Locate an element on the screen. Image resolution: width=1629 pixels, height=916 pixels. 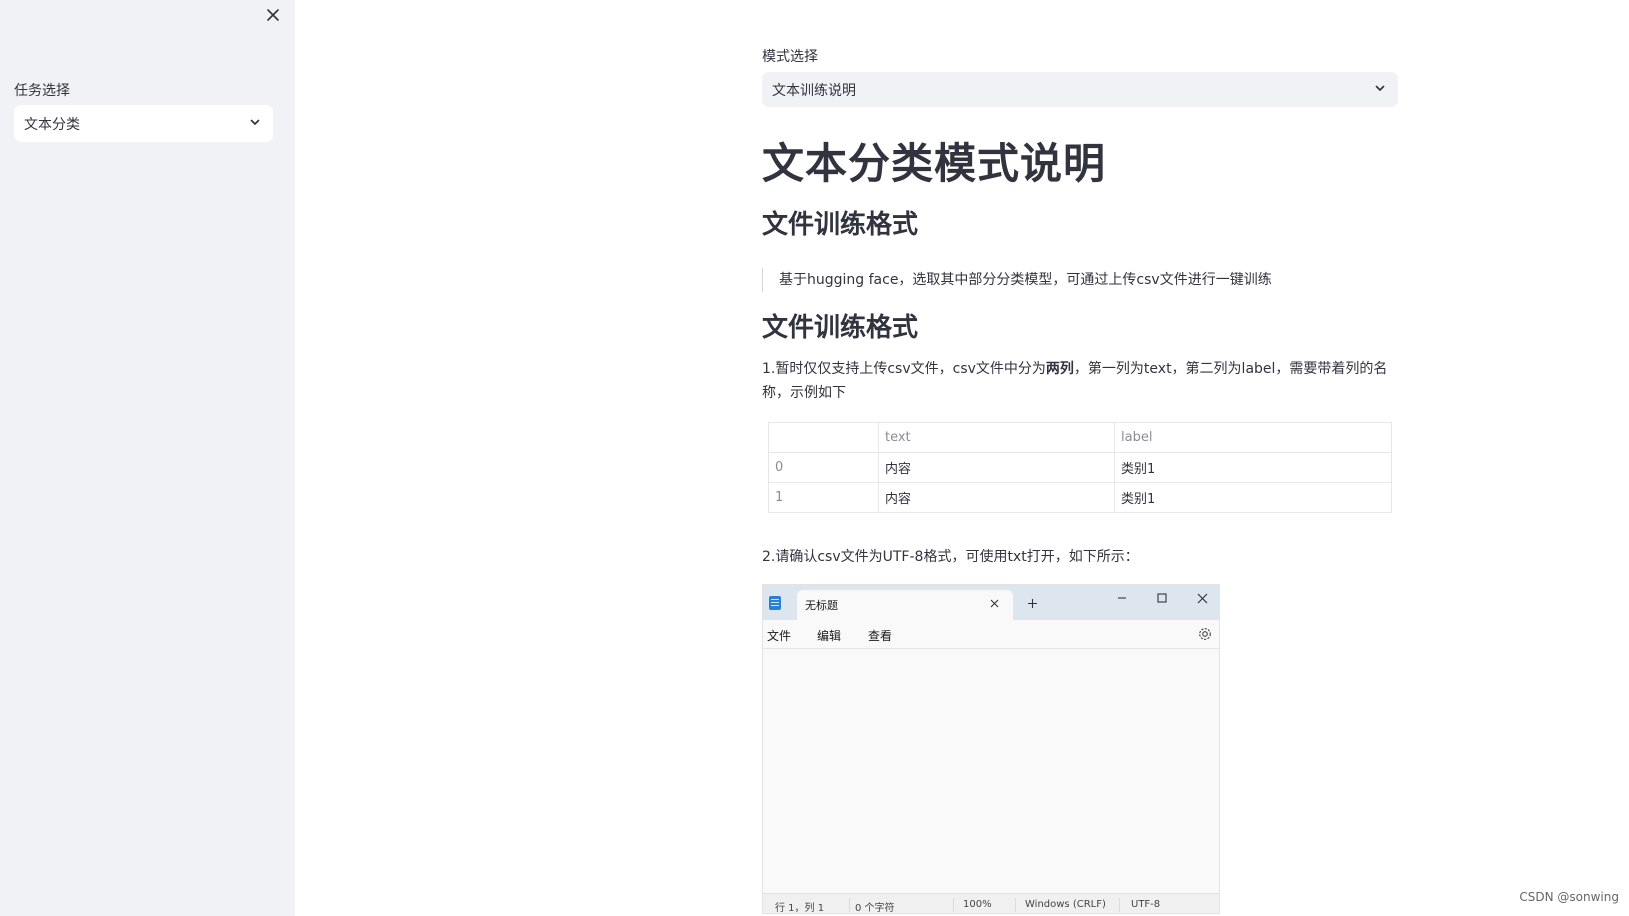
example-dataframe: text label 0 内容 类别1 1 内容 类别1 is located at coordinates (1080, 467).